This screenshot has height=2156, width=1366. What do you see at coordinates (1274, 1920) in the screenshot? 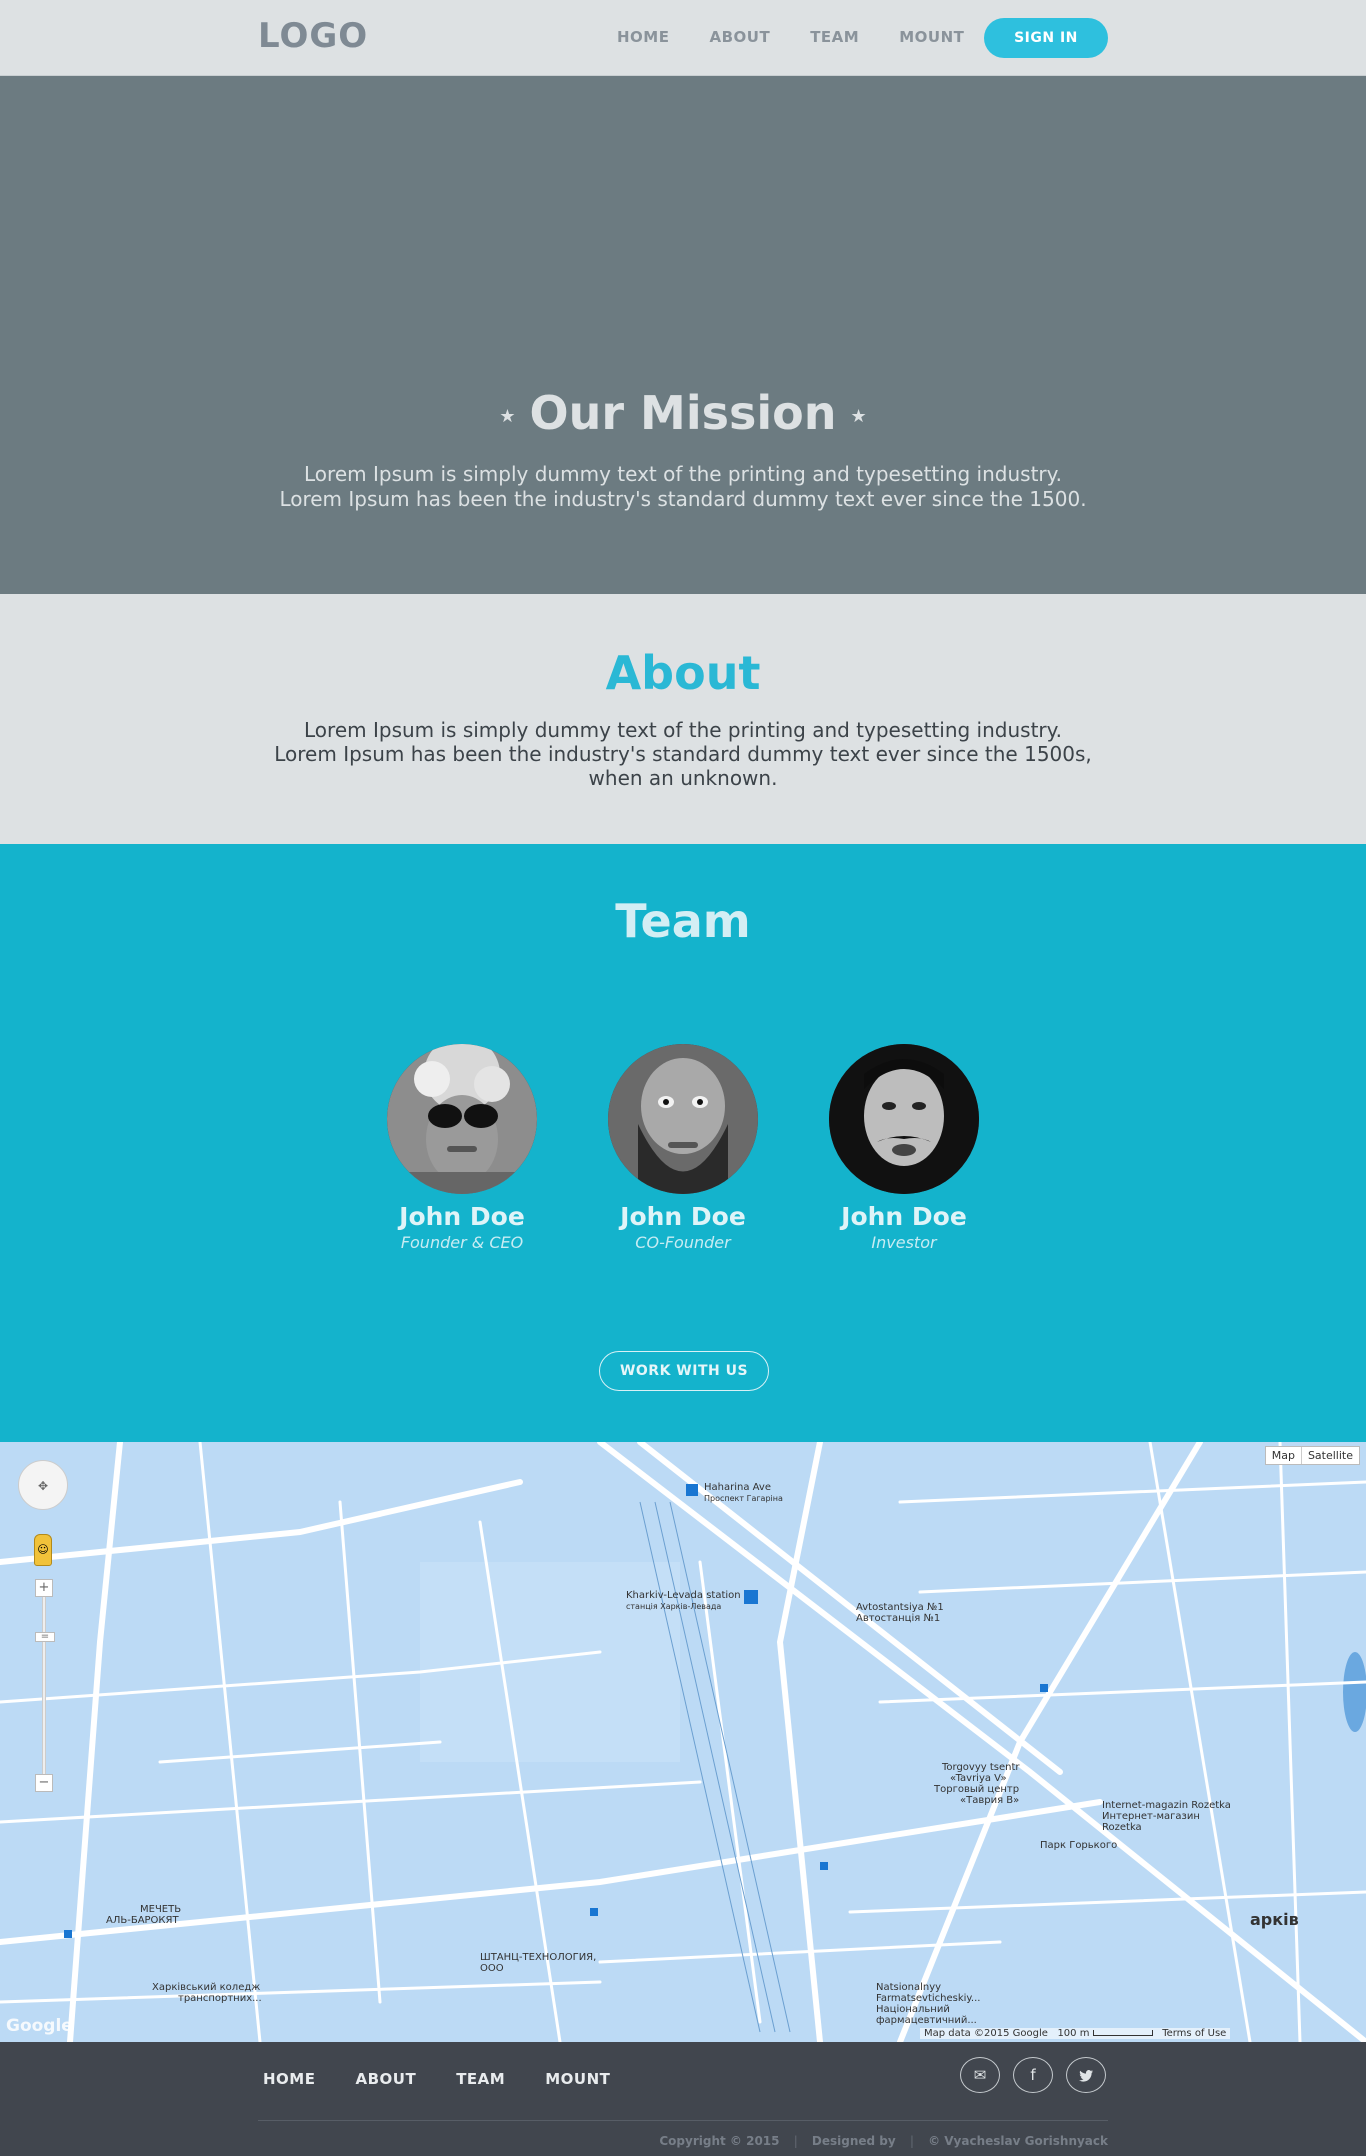
I see `map-label: арків` at bounding box center [1274, 1920].